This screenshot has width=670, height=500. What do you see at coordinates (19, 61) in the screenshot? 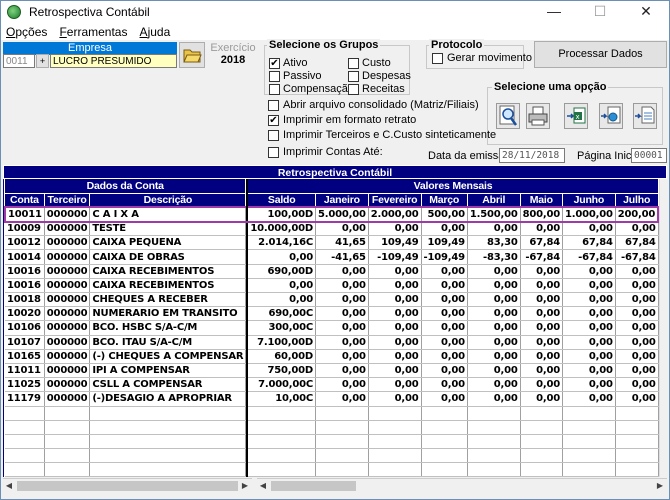
I see `empresa-code-field: 0011` at bounding box center [19, 61].